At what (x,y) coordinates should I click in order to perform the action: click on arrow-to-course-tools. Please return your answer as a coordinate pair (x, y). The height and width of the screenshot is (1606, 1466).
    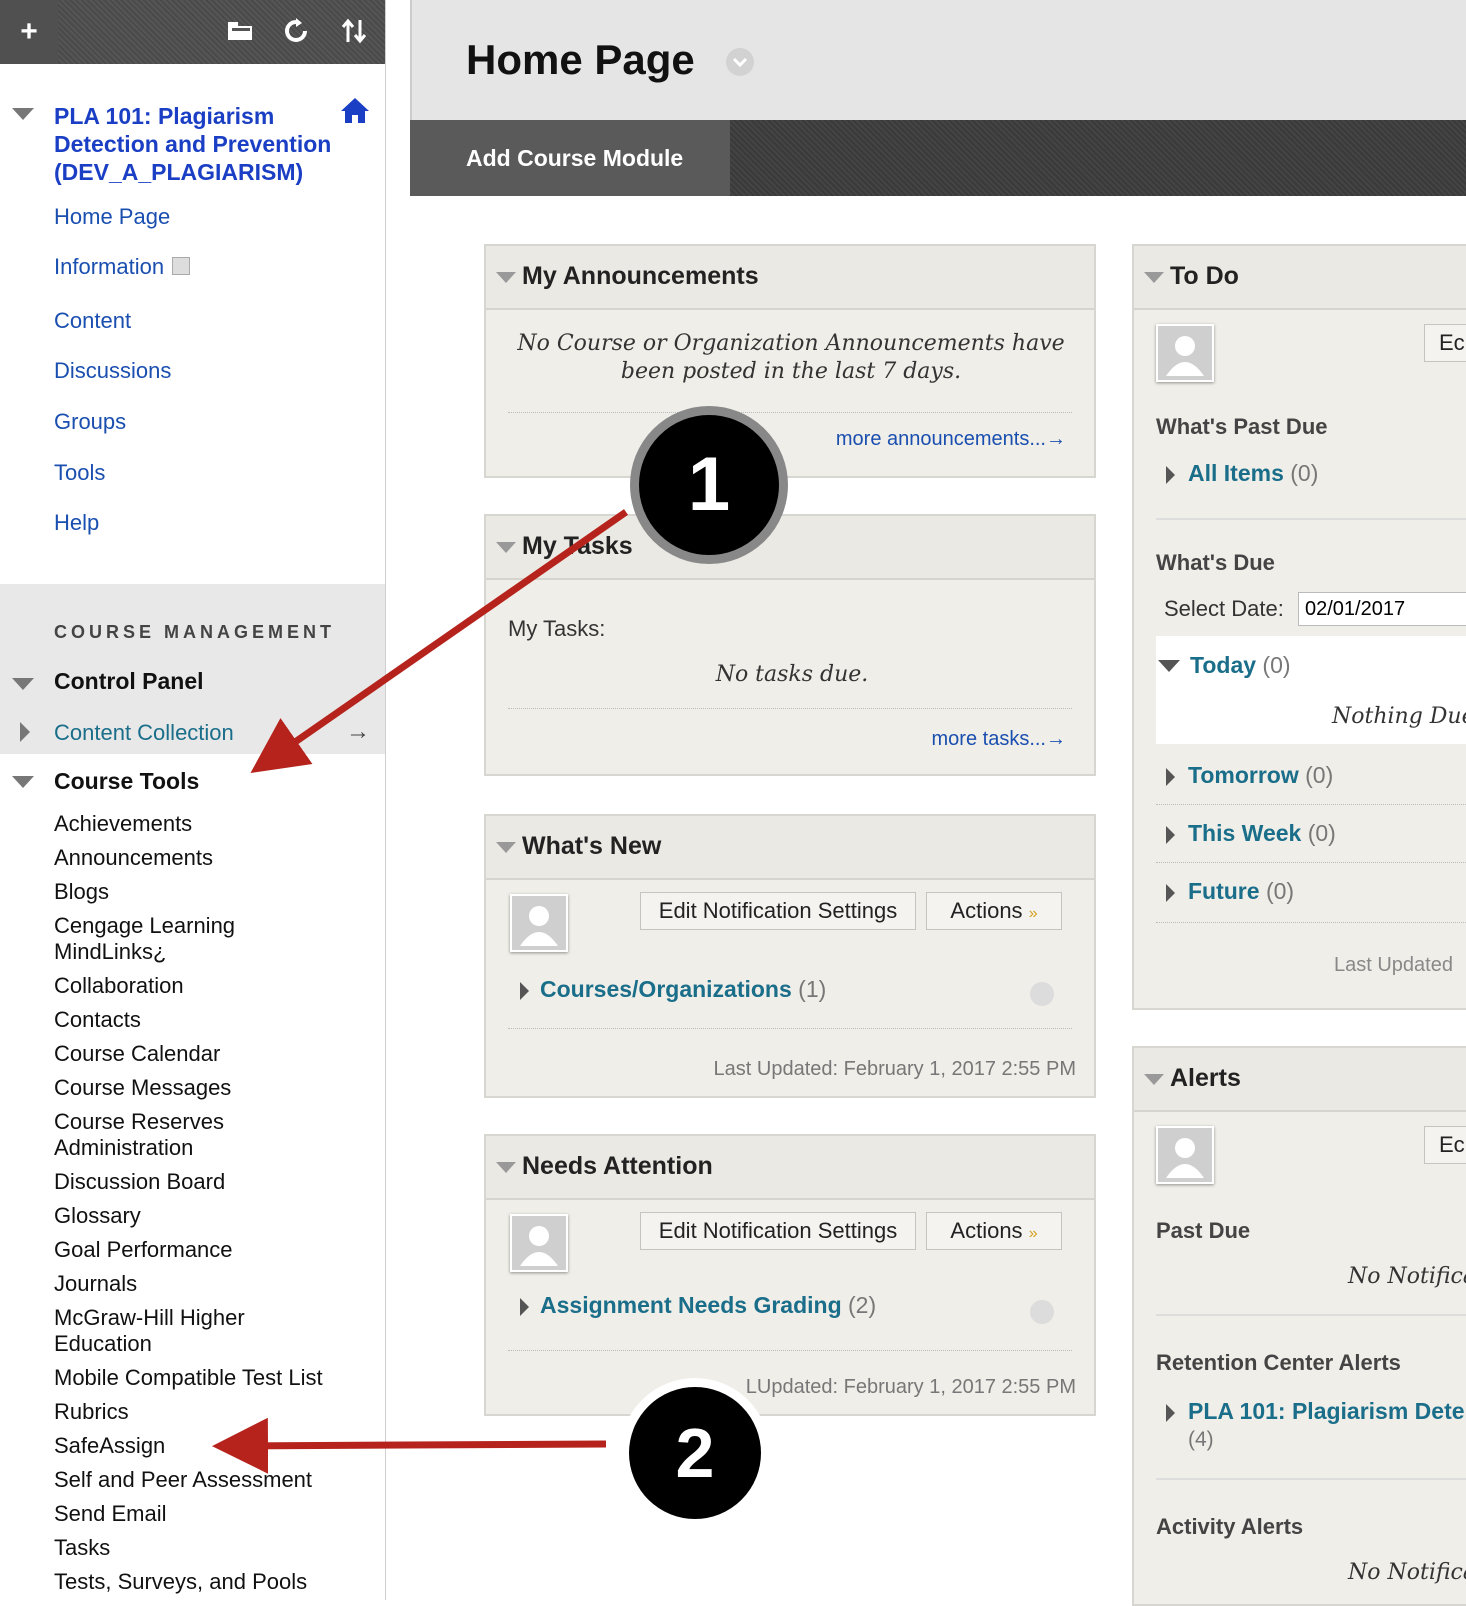
    Looking at the image, I should click on (439, 641).